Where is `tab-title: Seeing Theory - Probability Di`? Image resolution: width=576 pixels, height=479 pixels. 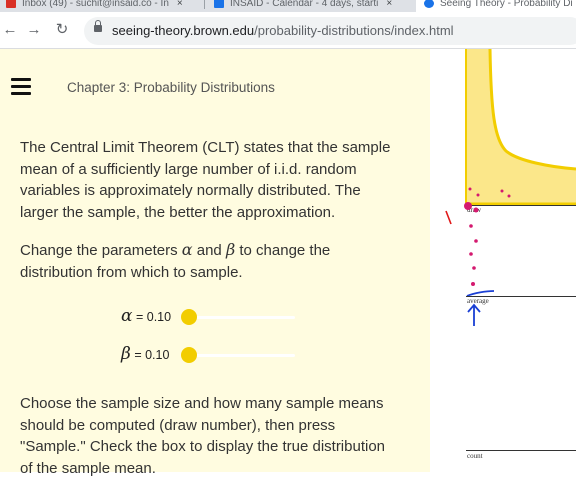 tab-title: Seeing Theory - Probability Di is located at coordinates (506, 4).